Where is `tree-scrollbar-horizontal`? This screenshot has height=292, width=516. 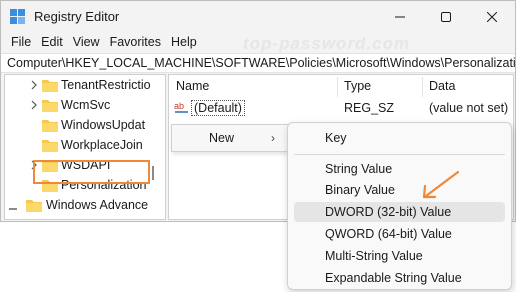 tree-scrollbar-horizontal is located at coordinates (13, 209).